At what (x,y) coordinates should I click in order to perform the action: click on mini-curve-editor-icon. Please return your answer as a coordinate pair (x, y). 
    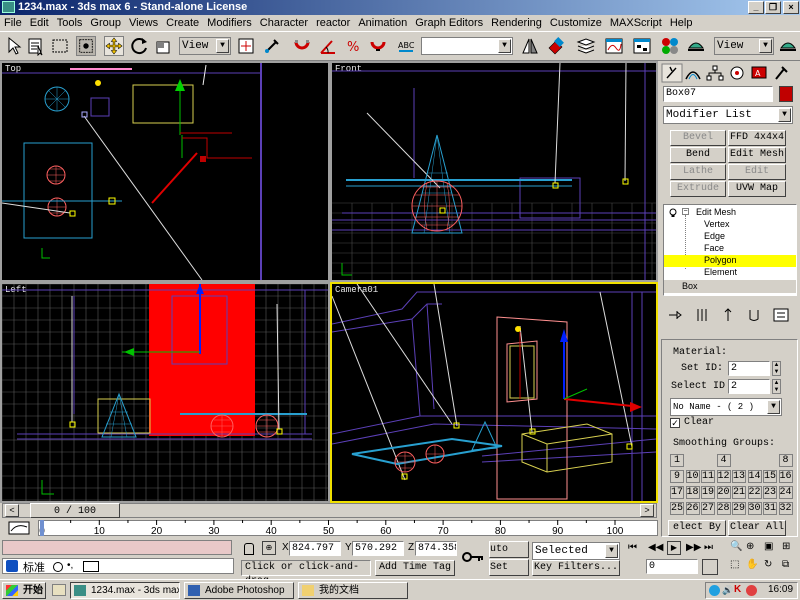
    Looking at the image, I should click on (19, 528).